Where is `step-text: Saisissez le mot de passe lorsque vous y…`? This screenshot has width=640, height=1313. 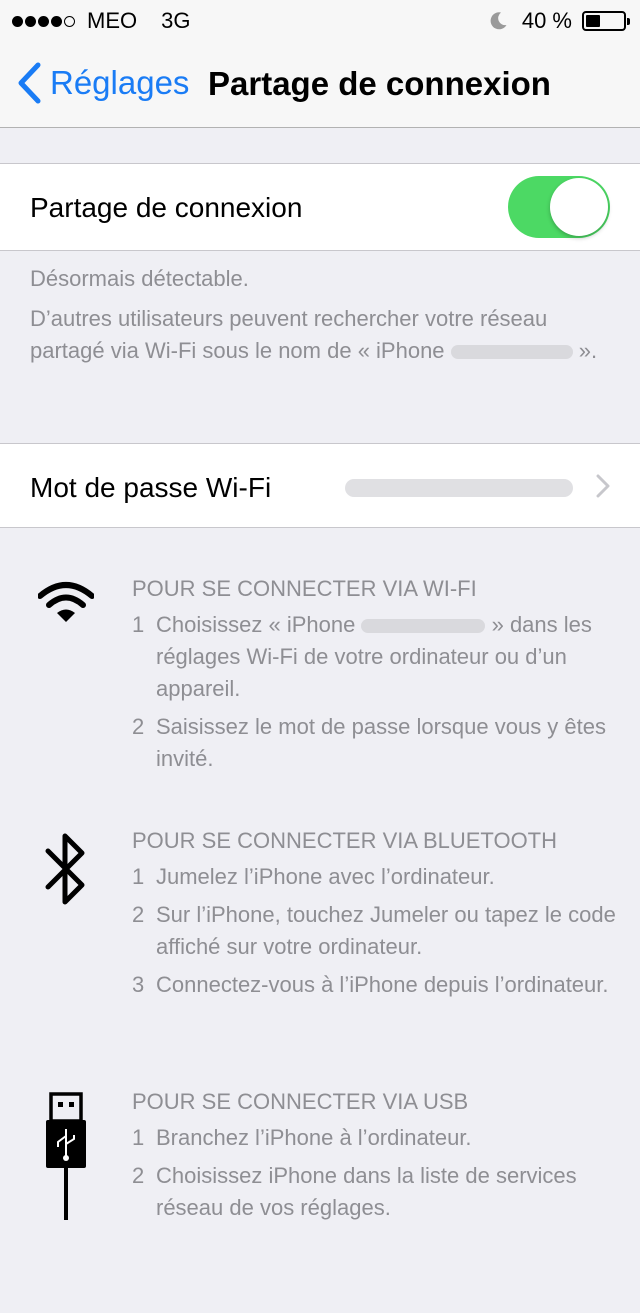
step-text: Saisissez le mot de passe lorsque vous y… is located at coordinates (381, 742).